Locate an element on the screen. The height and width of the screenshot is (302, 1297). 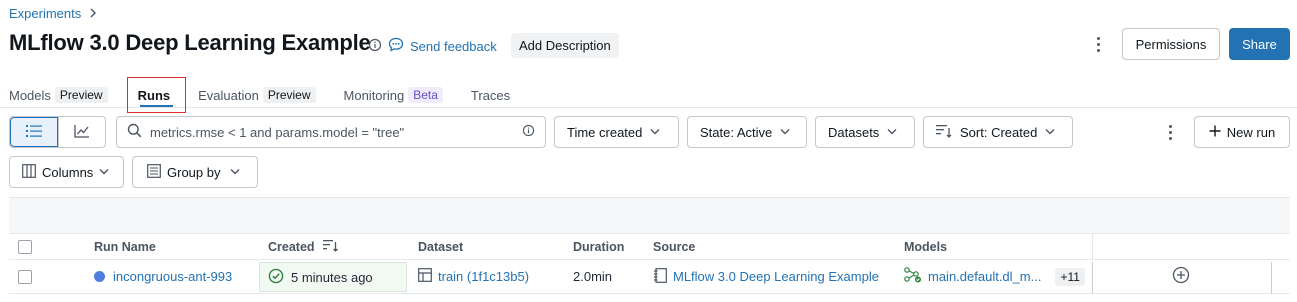
created-value: 5 minutes ago is located at coordinates (332, 277).